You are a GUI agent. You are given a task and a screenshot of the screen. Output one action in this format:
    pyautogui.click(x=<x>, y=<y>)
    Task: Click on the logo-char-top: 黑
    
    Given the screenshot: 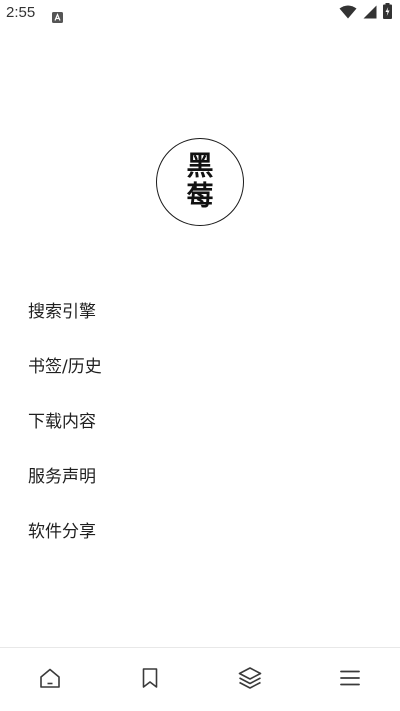 What is the action you would take?
    pyautogui.click(x=200, y=166)
    